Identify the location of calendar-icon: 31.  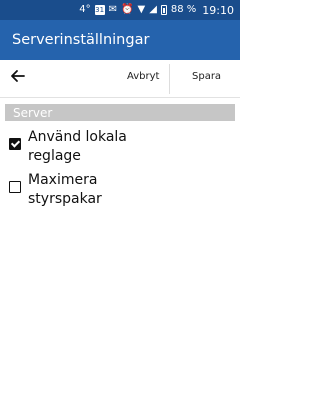
(99, 10).